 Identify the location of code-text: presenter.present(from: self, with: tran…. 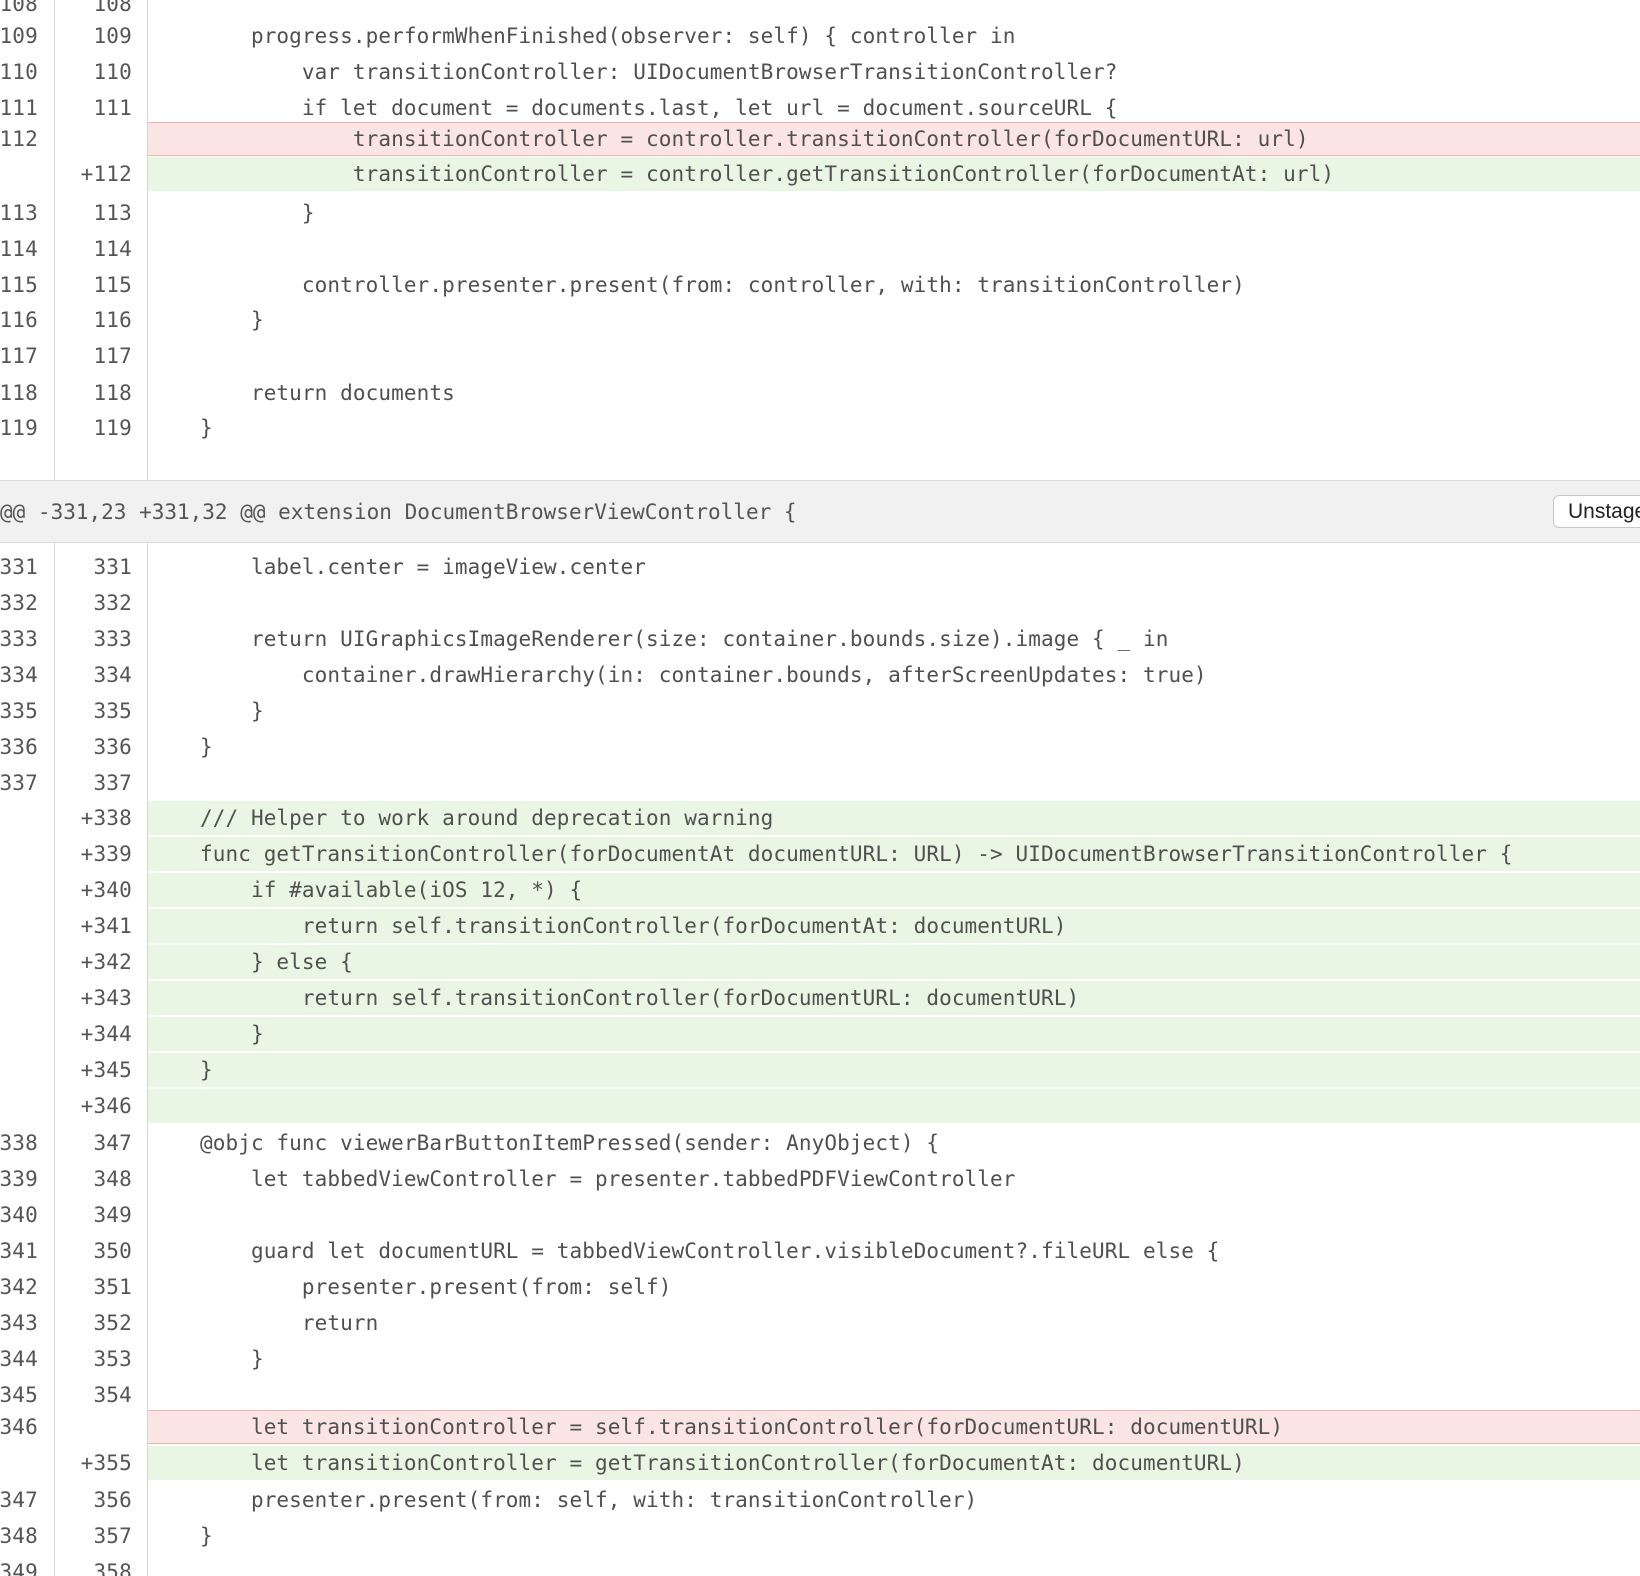
(563, 1500).